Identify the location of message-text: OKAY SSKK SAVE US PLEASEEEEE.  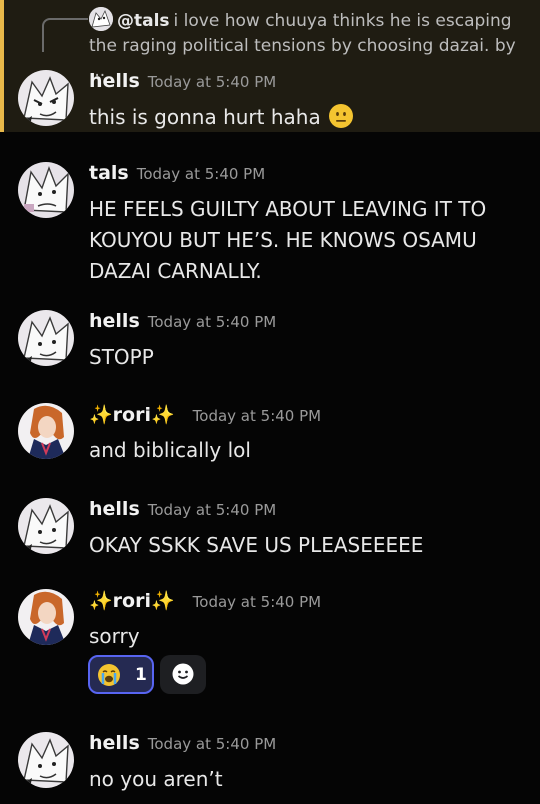
(256, 545).